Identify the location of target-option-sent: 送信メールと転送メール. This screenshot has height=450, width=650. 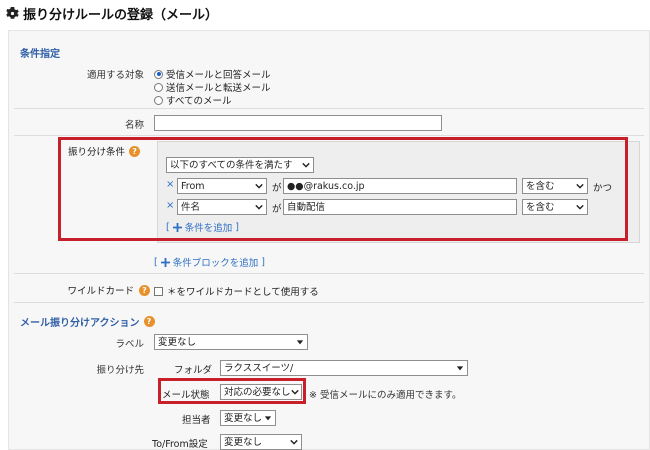
(212, 87).